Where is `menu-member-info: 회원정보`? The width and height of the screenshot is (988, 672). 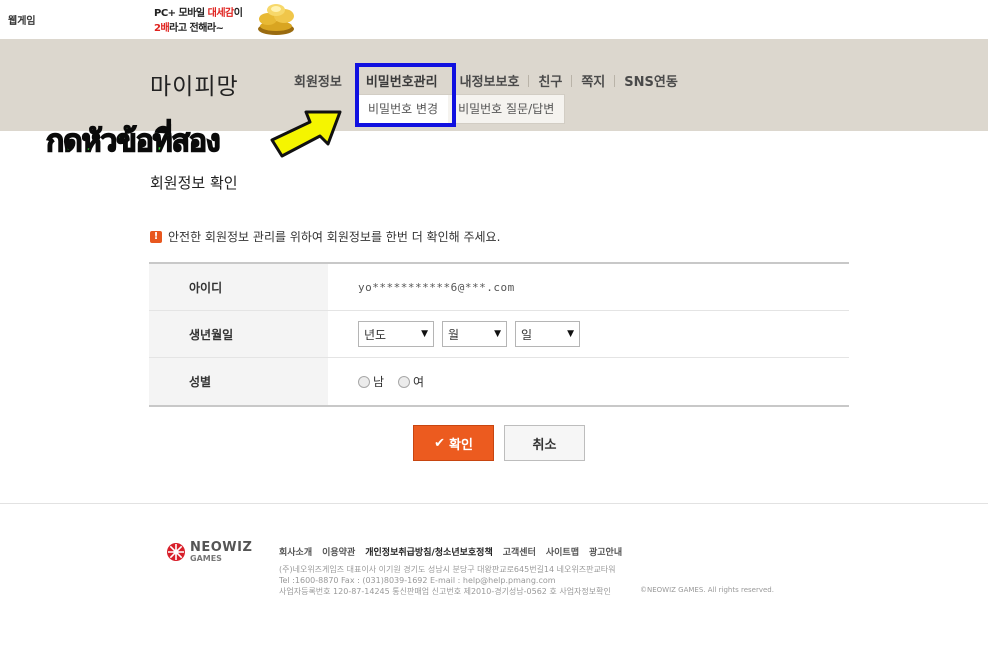 menu-member-info: 회원정보 is located at coordinates (318, 80).